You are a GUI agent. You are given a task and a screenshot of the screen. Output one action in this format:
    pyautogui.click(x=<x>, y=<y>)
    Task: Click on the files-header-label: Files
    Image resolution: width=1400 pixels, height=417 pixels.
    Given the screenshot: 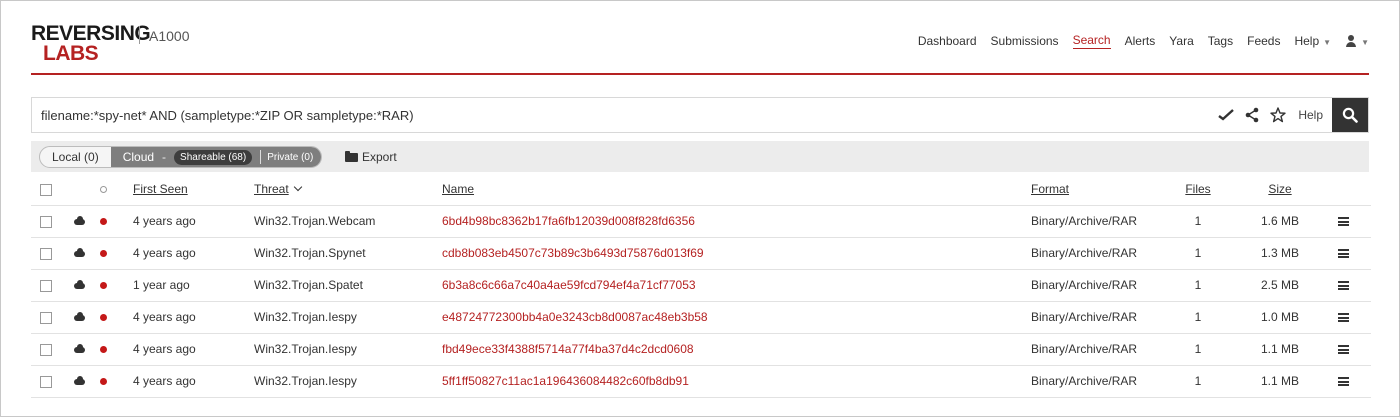 What is the action you would take?
    pyautogui.click(x=1198, y=188)
    